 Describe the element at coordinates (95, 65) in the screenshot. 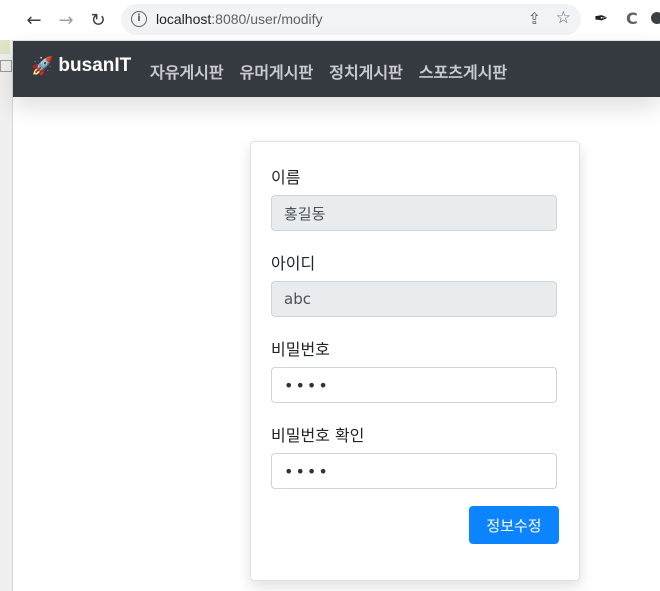

I see `brand-label: busanIT` at that location.